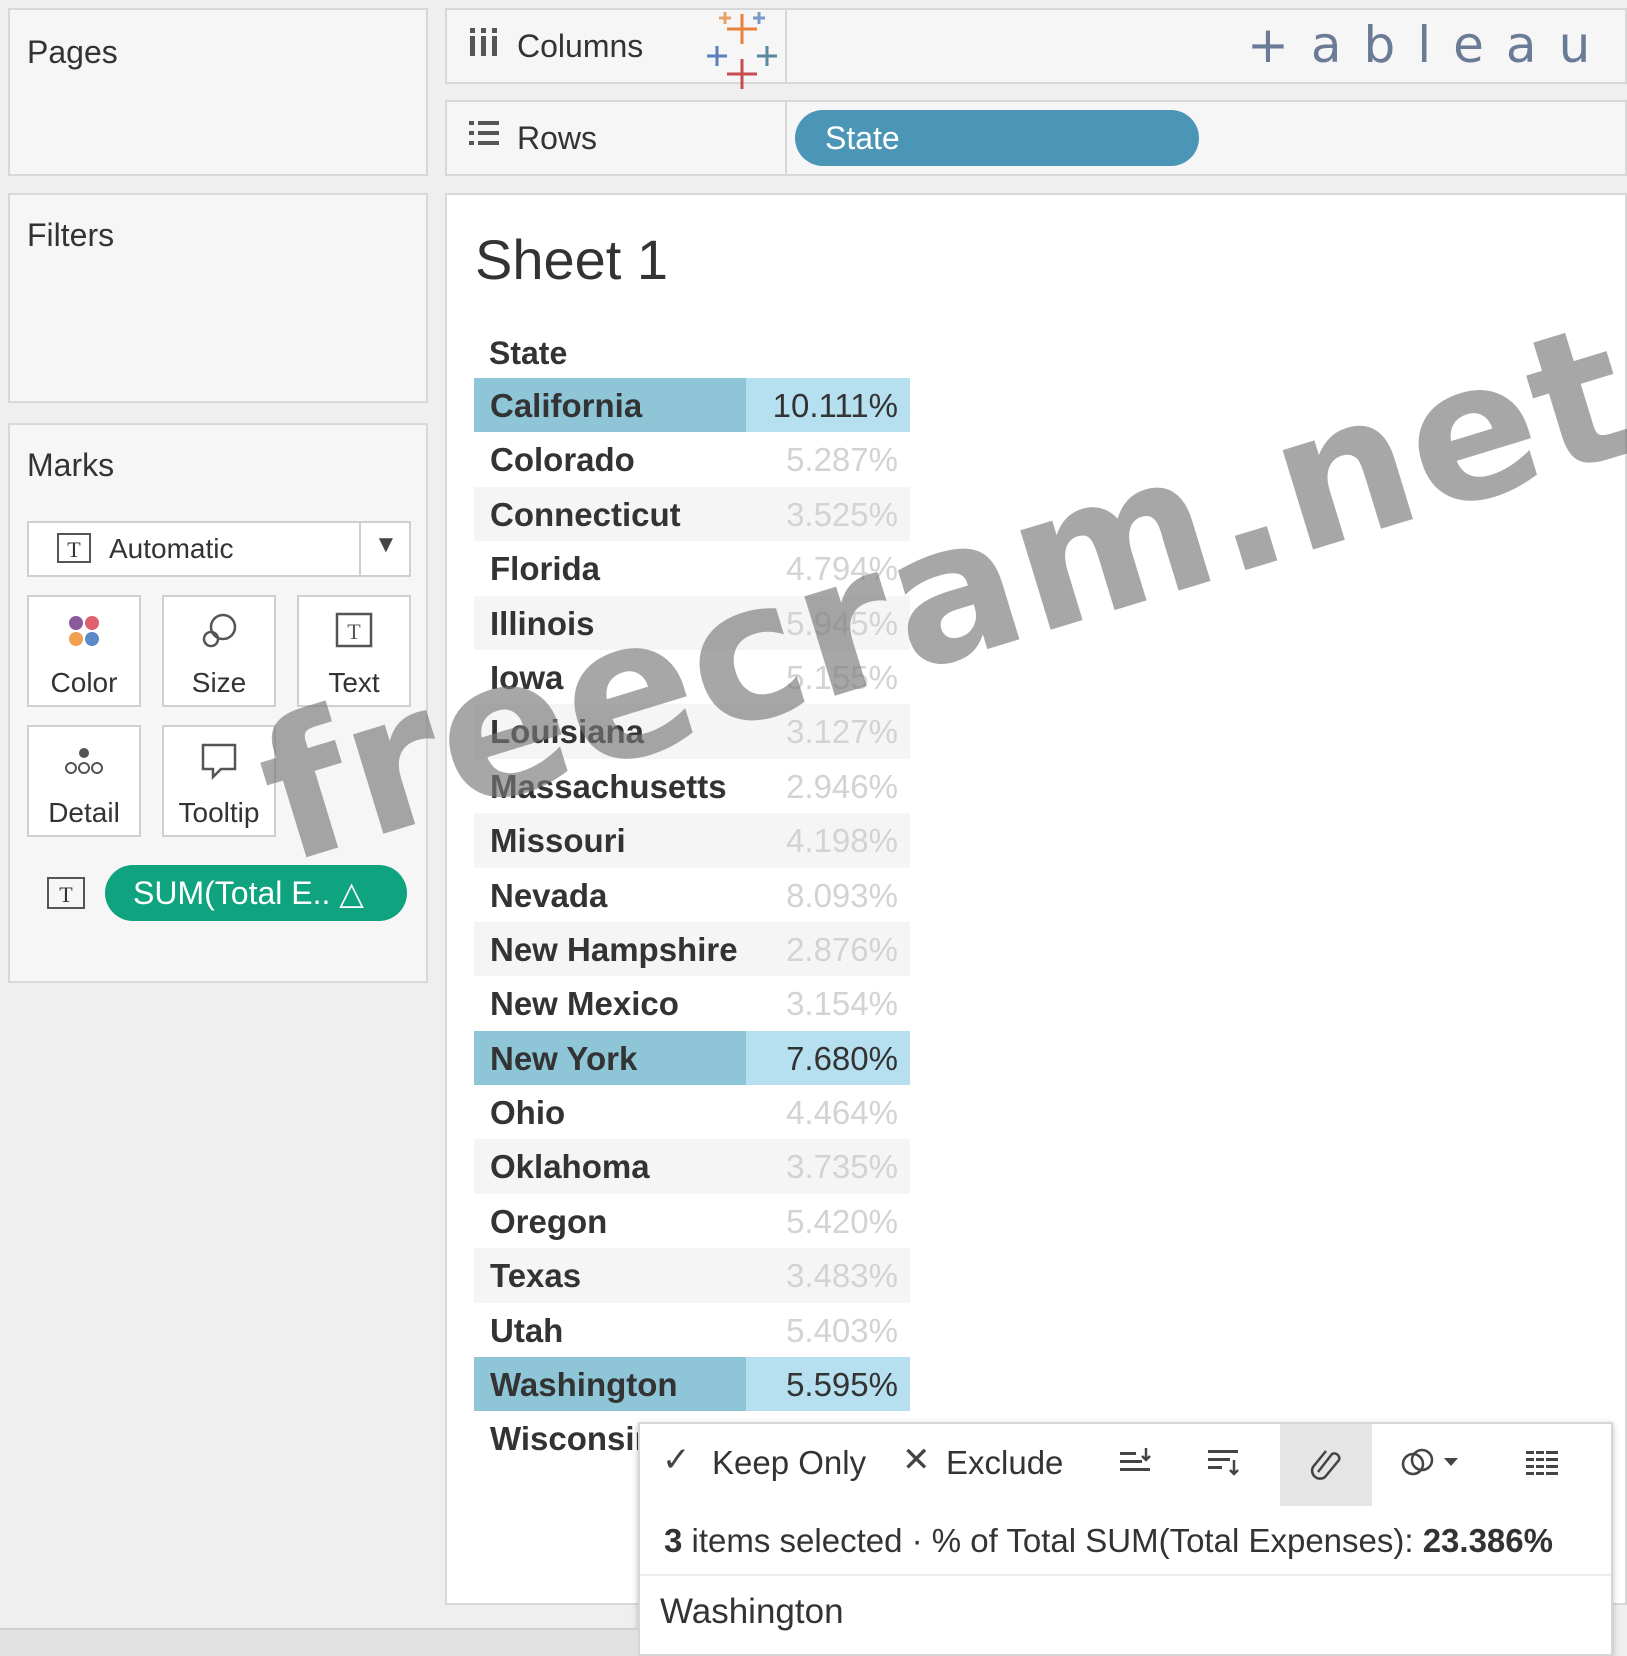 The width and height of the screenshot is (1627, 1656). Describe the element at coordinates (692, 1003) in the screenshot. I see `table-row: New Mexico 3.154%` at that location.